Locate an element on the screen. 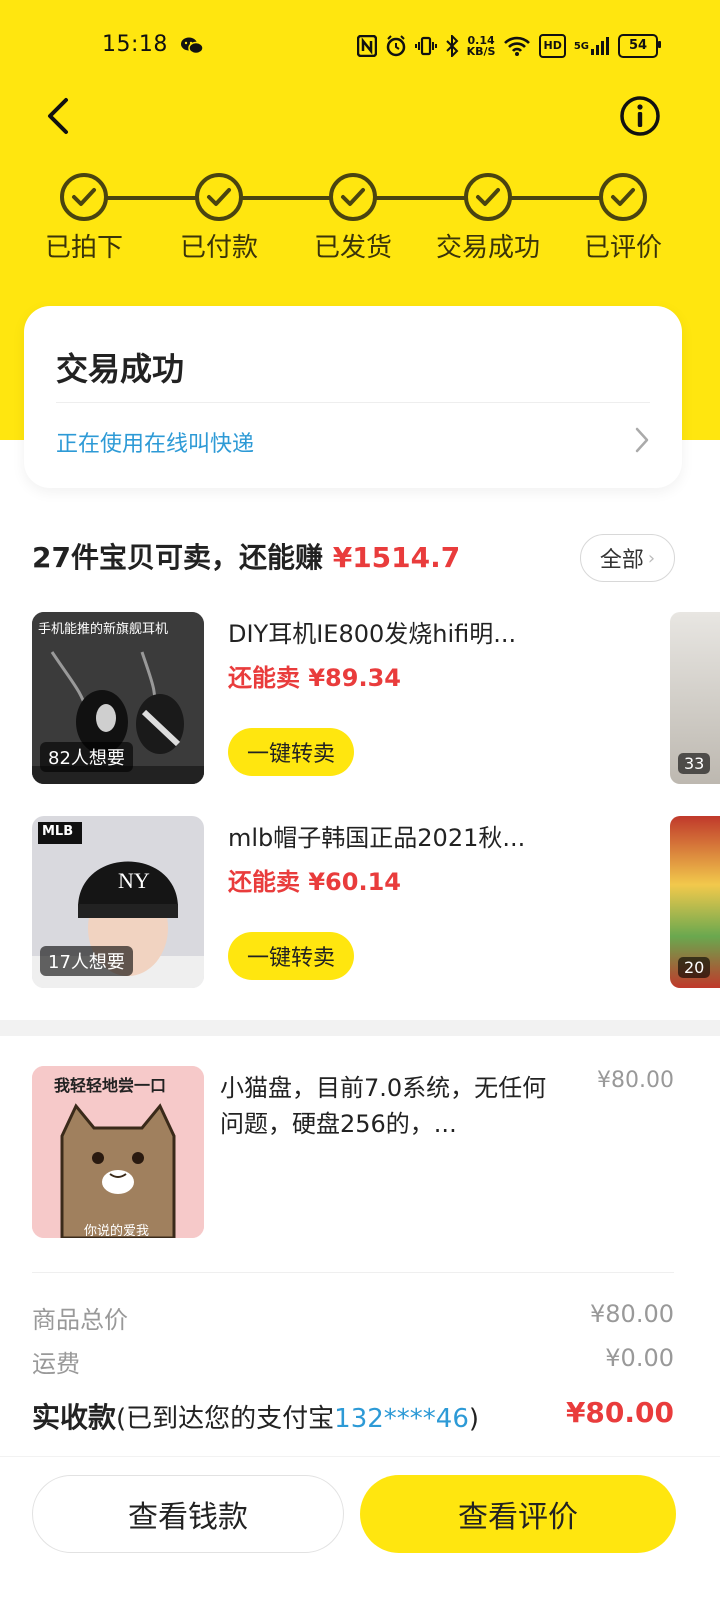  status-bar: 15:18 0.14 KB/S HD 5G 54 is located at coordinates (360, 46).